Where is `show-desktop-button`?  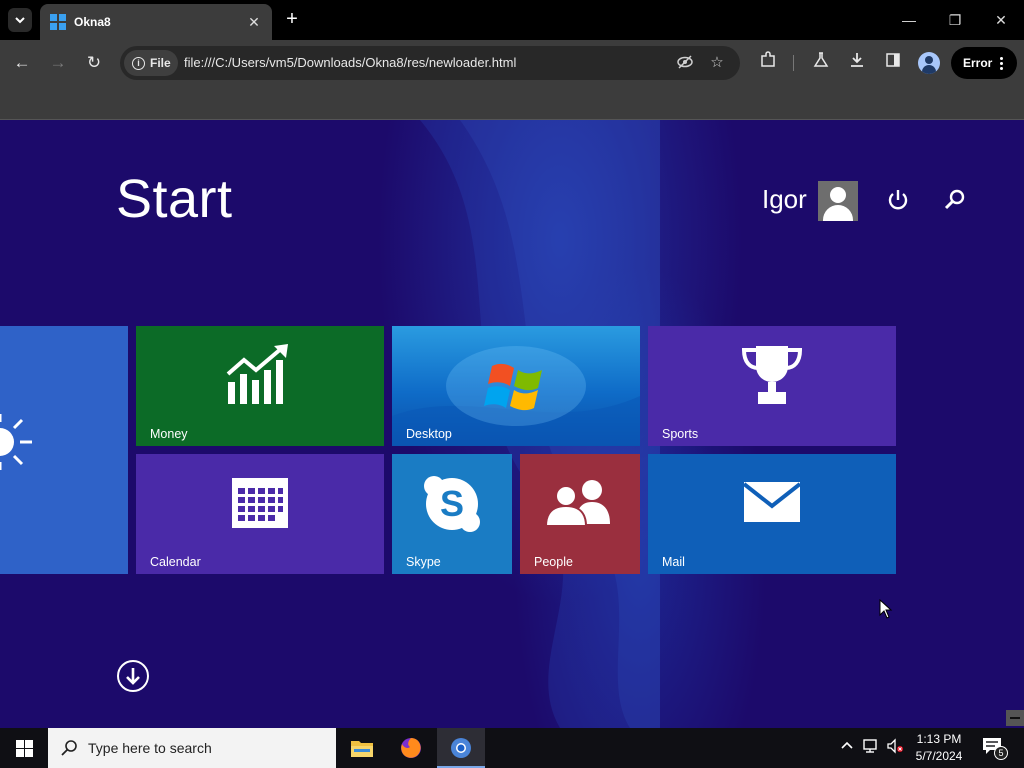 show-desktop-button is located at coordinates (1015, 718).